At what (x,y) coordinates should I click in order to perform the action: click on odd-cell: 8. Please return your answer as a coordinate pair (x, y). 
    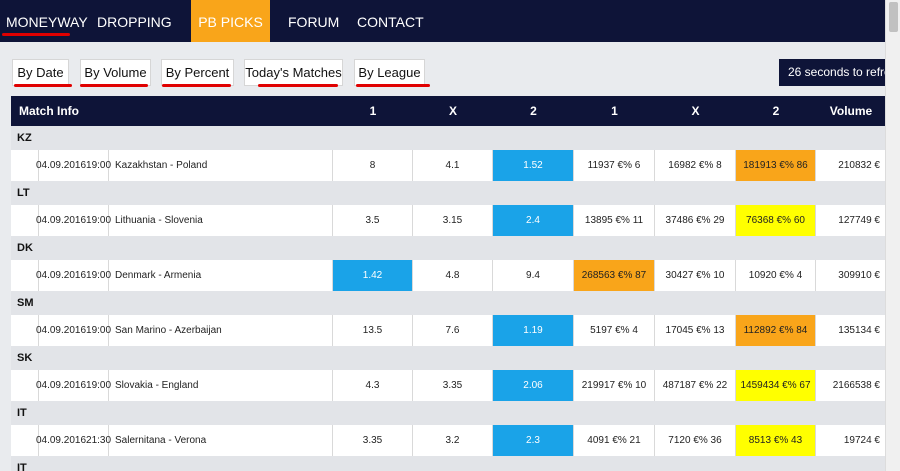
    Looking at the image, I should click on (373, 165).